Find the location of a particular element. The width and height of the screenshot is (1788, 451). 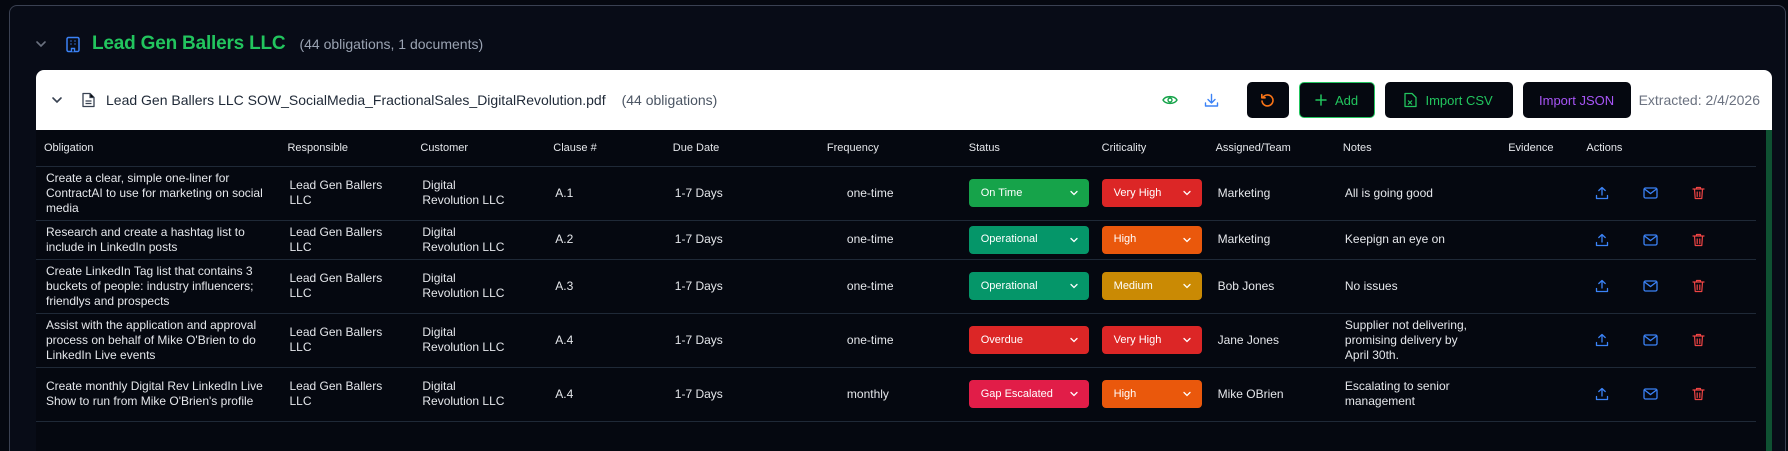

import-json-button: Import JSON is located at coordinates (1576, 100).